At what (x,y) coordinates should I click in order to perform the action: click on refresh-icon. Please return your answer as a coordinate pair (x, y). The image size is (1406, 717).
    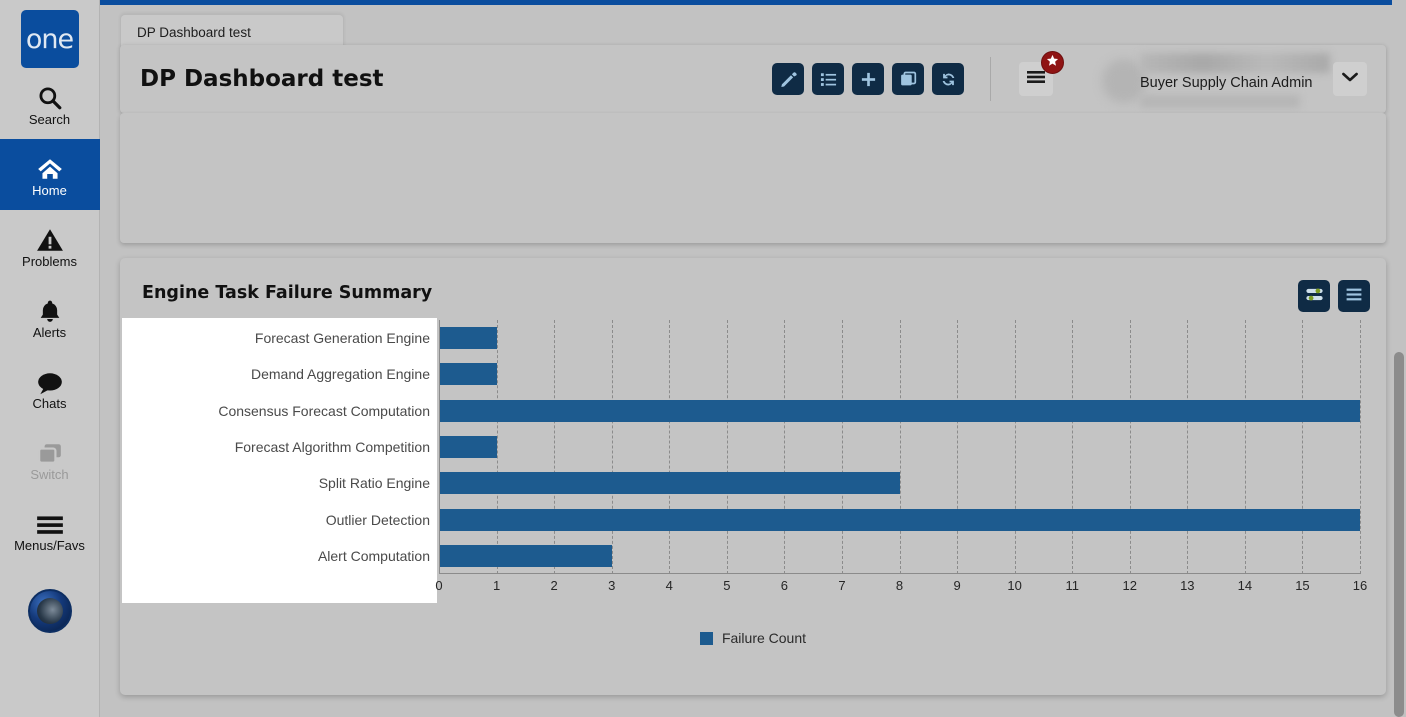
    Looking at the image, I should click on (948, 79).